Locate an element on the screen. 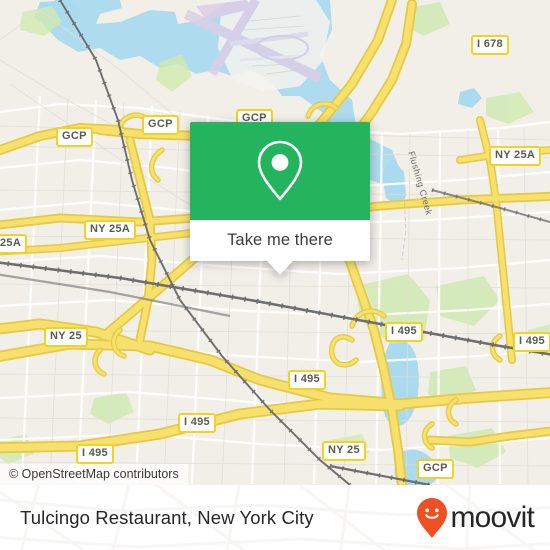  take-me-there-button: Take me there is located at coordinates (280, 247).